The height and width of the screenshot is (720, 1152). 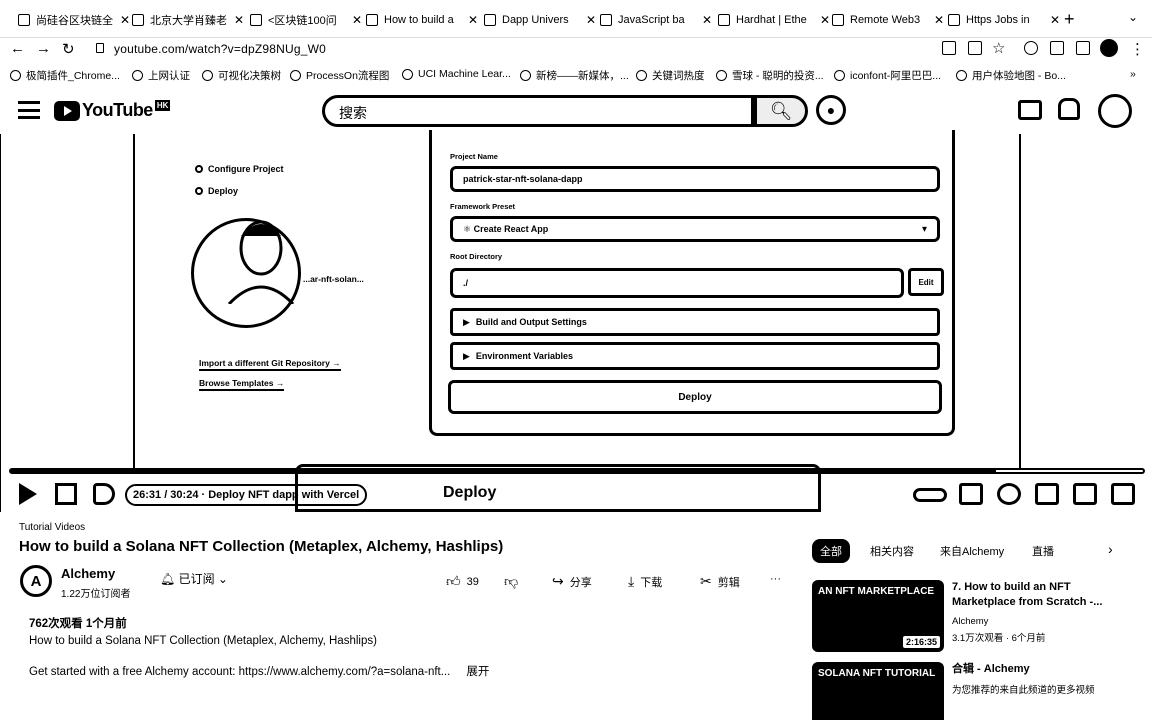 What do you see at coordinates (1137, 49) in the screenshot?
I see `browser-menu-icon: ⋮` at bounding box center [1137, 49].